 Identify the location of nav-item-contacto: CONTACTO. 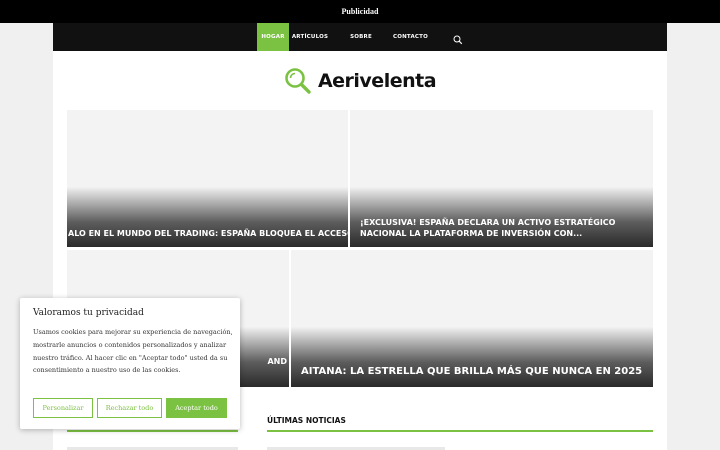
(410, 37).